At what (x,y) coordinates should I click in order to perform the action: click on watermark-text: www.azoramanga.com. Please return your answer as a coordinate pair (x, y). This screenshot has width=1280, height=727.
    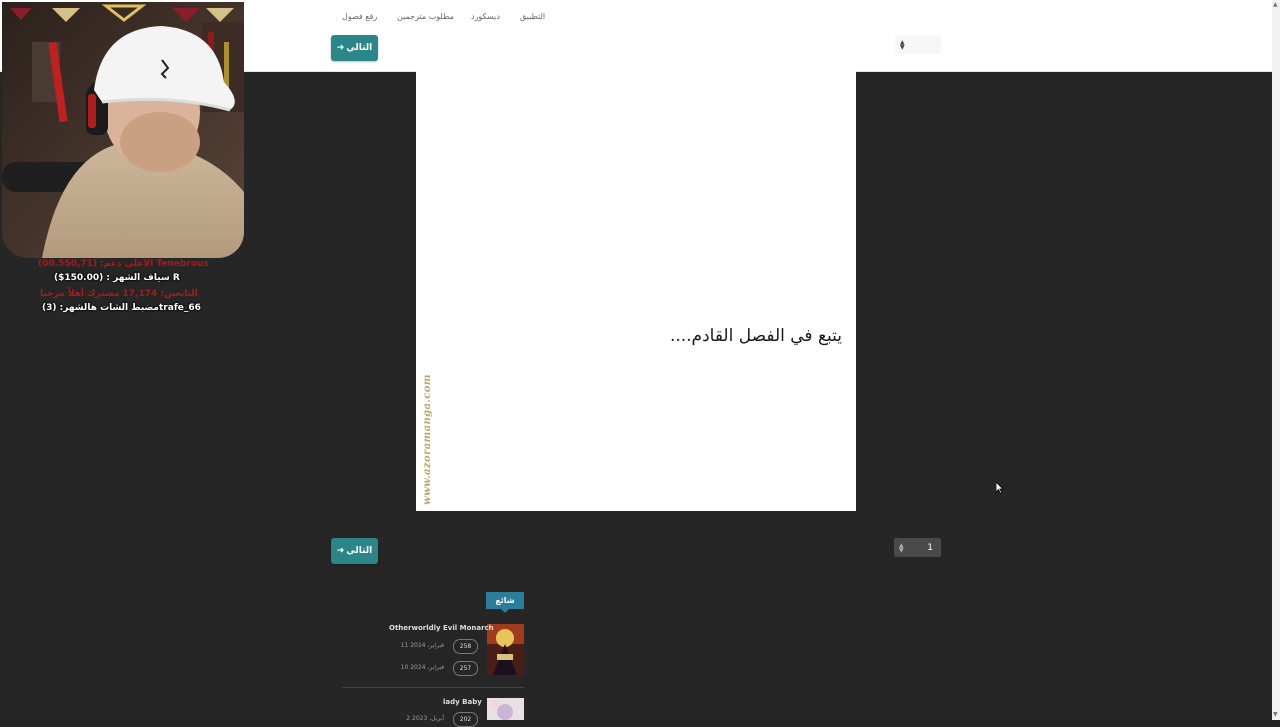
    Looking at the image, I should click on (427, 439).